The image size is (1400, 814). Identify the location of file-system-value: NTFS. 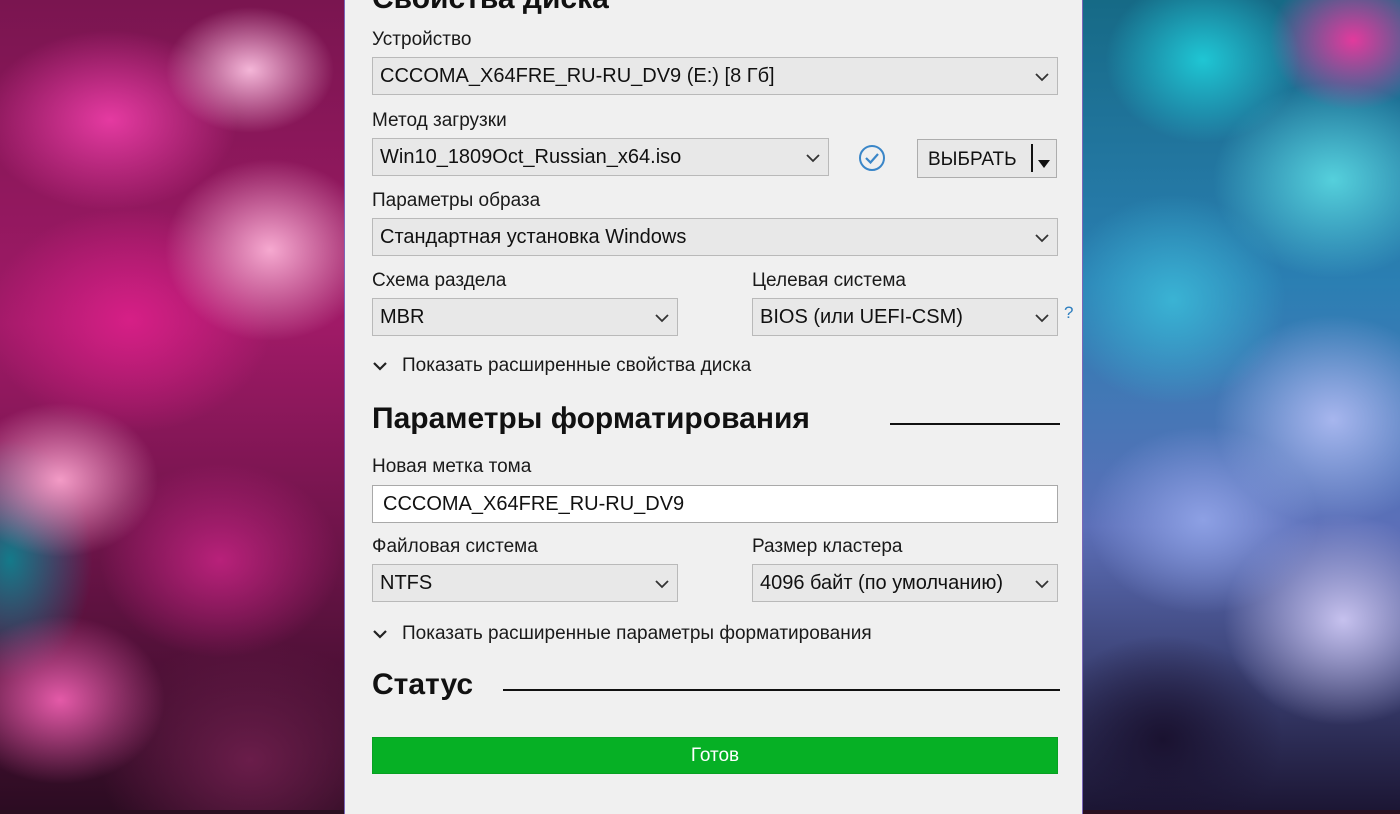
(406, 583).